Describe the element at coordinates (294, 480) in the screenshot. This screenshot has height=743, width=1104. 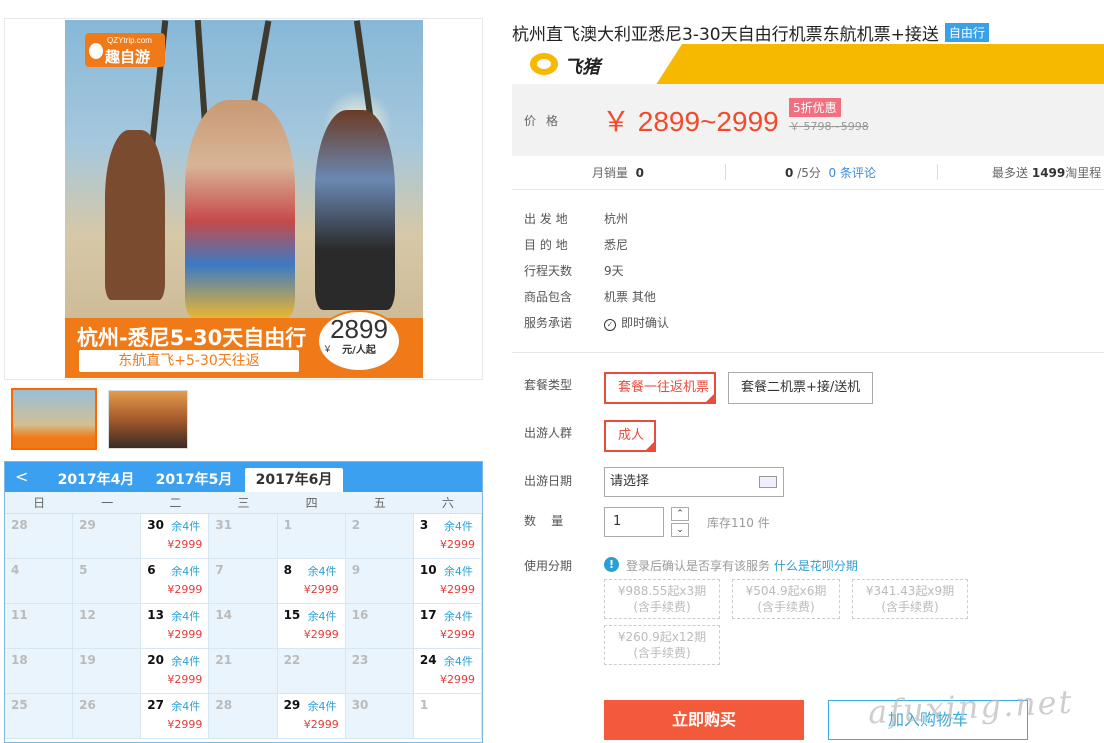
I see `calendar-tab-june: 2017年6月` at that location.